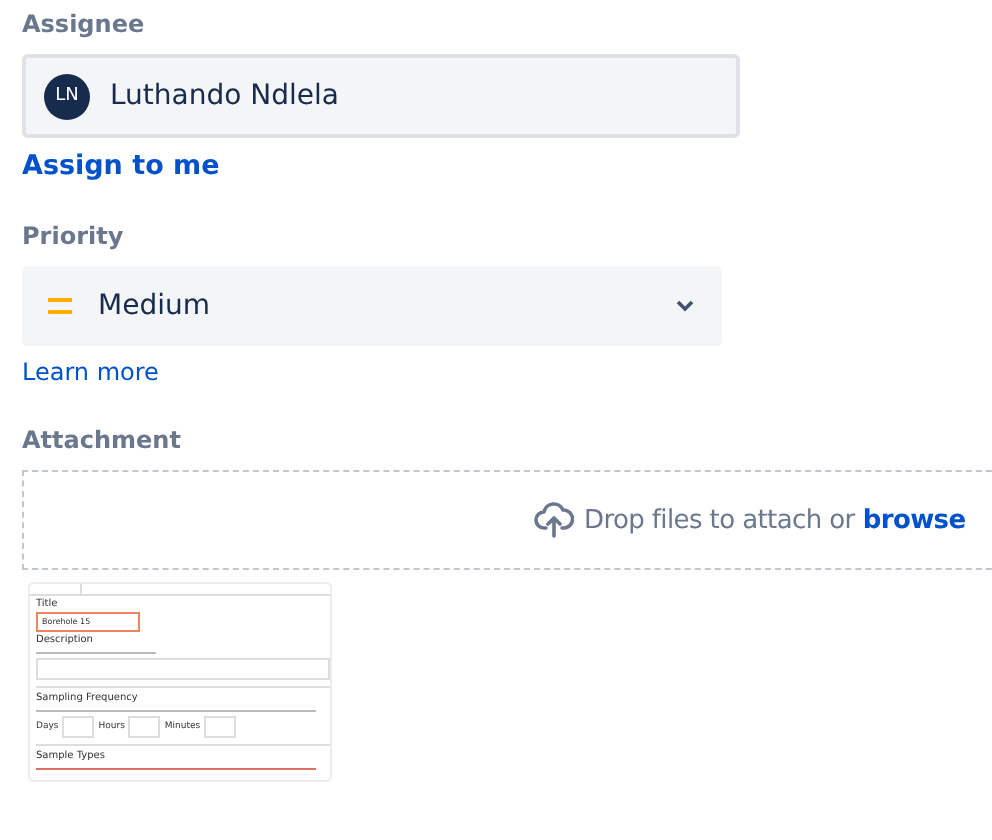 The width and height of the screenshot is (992, 840). I want to click on priority-select: Medium, so click(372, 306).